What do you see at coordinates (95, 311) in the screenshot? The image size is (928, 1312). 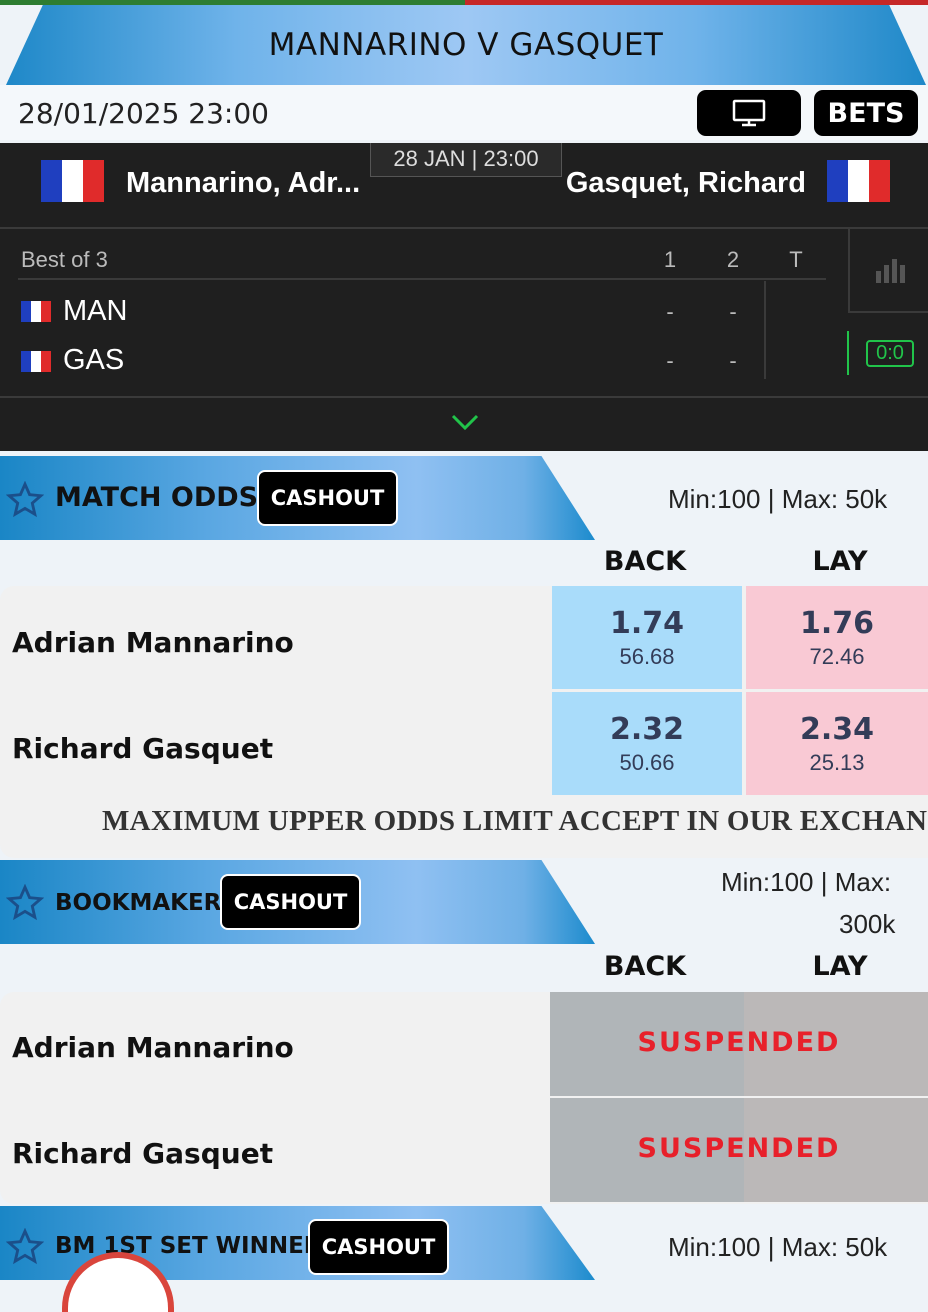 I see `home-abbr: MAN` at bounding box center [95, 311].